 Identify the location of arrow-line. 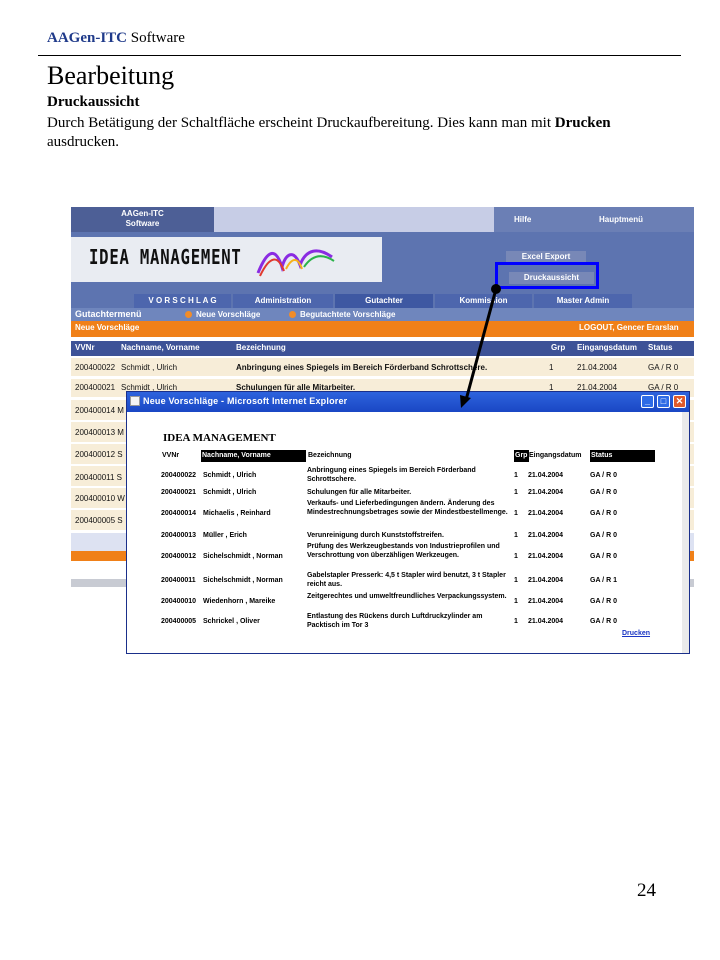
(481, 344).